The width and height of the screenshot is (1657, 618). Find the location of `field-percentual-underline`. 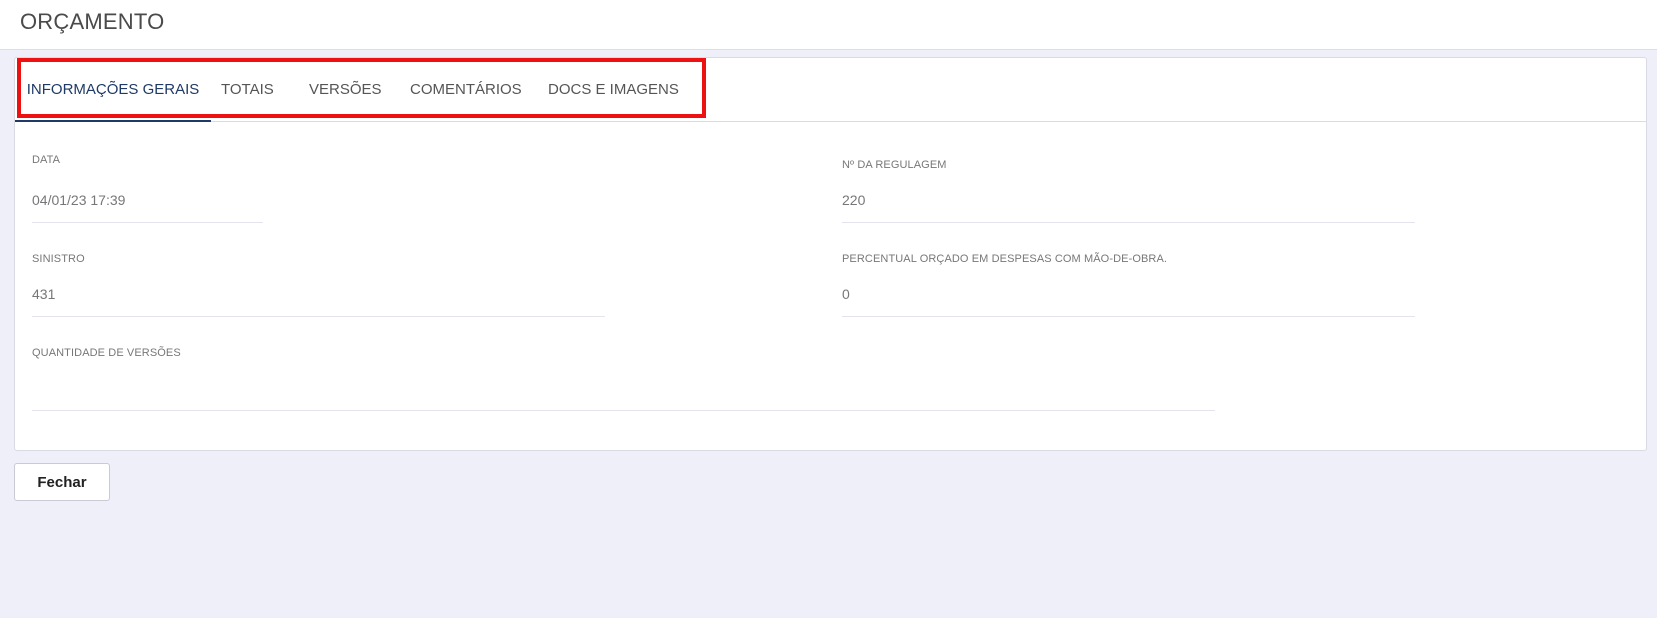

field-percentual-underline is located at coordinates (1128, 316).